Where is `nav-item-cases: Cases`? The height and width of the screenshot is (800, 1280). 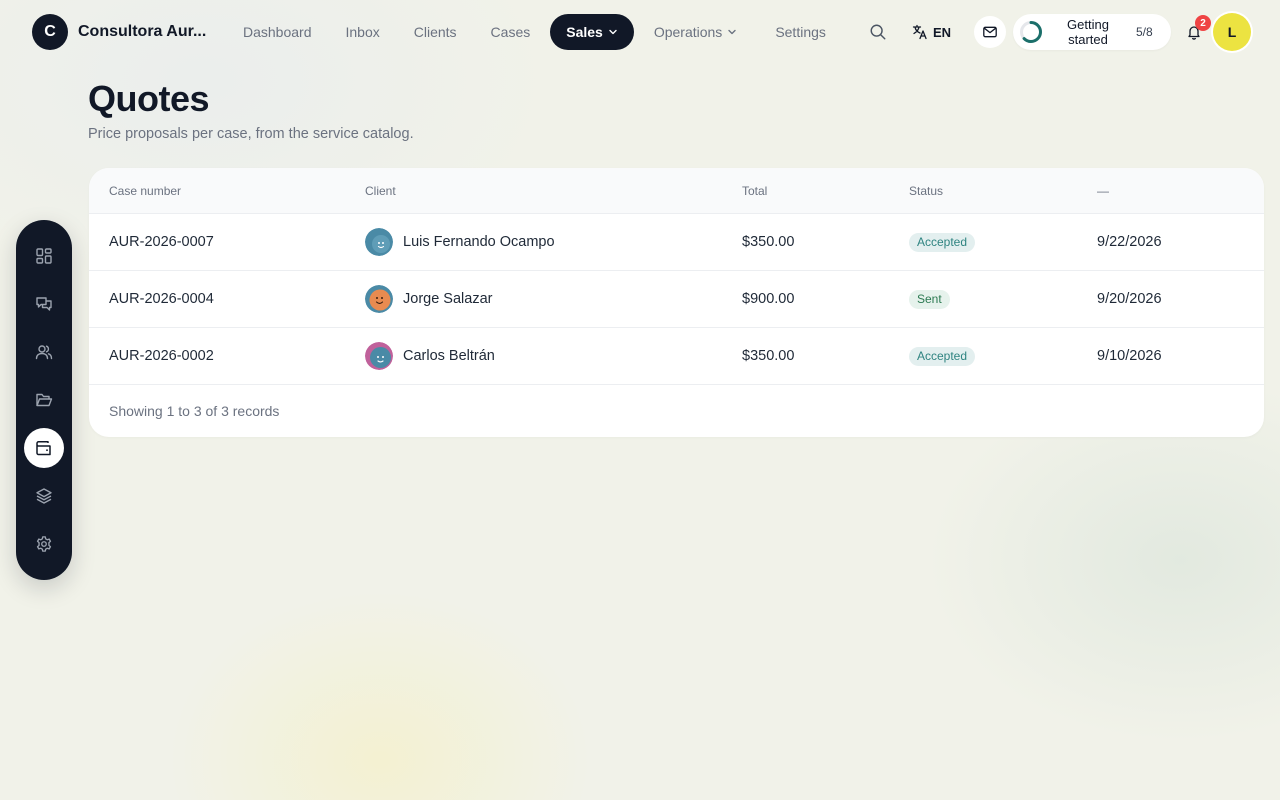 nav-item-cases: Cases is located at coordinates (511, 32).